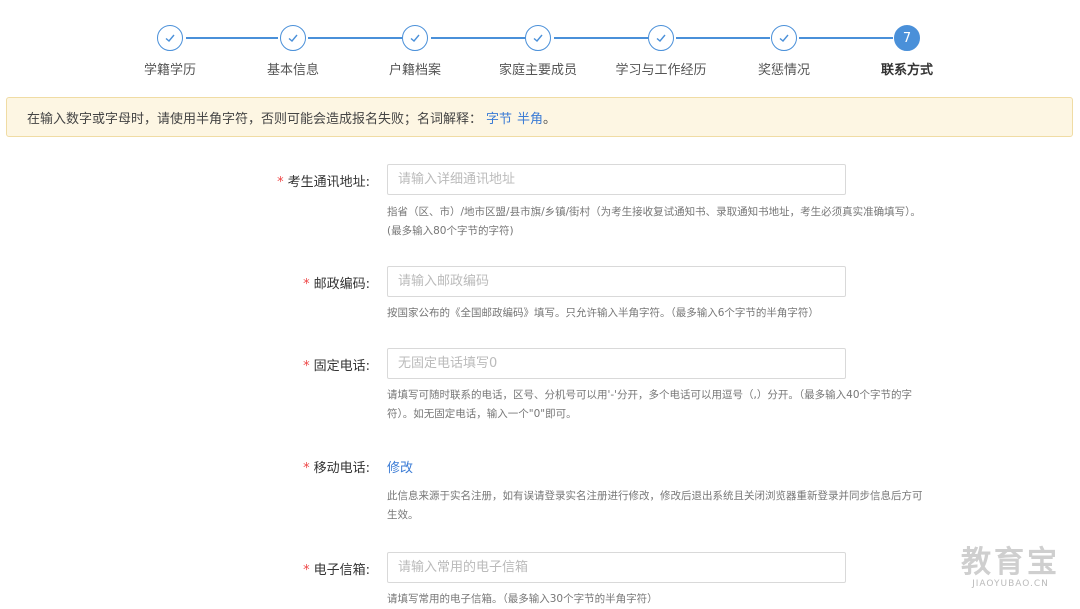  Describe the element at coordinates (538, 51) in the screenshot. I see `step-4: 家庭主要成员` at that location.